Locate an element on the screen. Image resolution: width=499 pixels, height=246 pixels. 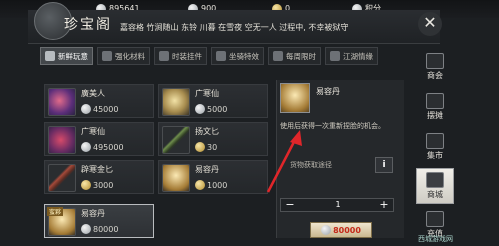
item-card: 辟寒金匕 3000 is located at coordinates (99, 177).